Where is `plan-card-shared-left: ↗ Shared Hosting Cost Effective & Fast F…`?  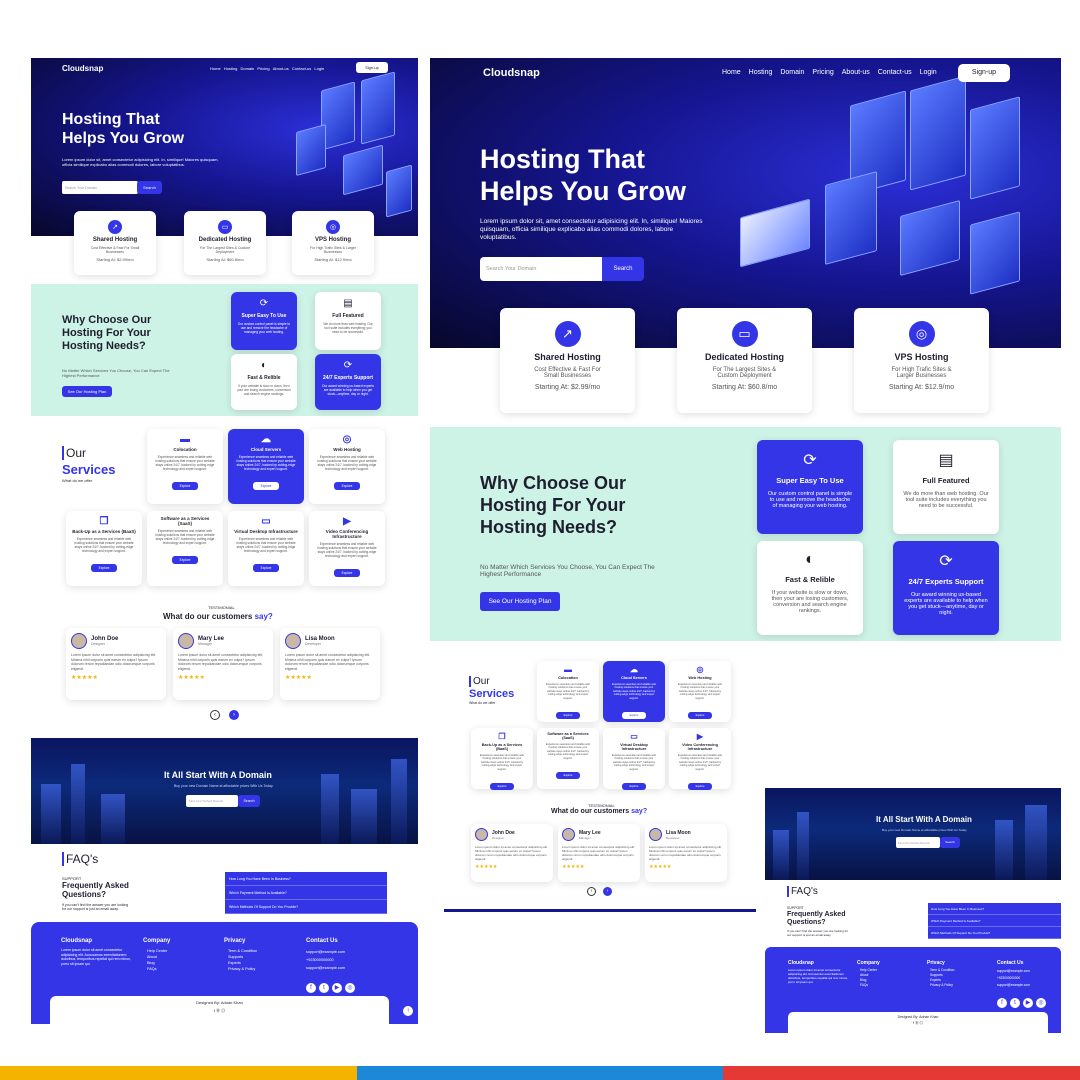 plan-card-shared-left: ↗ Shared Hosting Cost Effective & Fast F… is located at coordinates (115, 243).